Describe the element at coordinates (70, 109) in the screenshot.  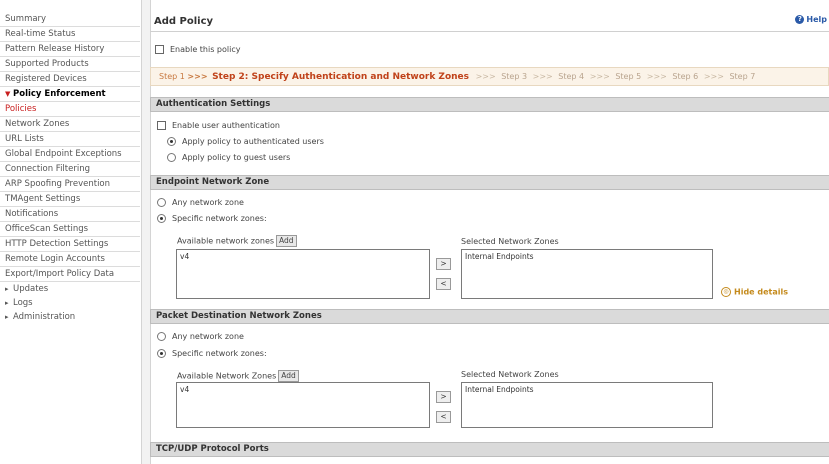
I see `sidebar-item-policies: Policies` at that location.